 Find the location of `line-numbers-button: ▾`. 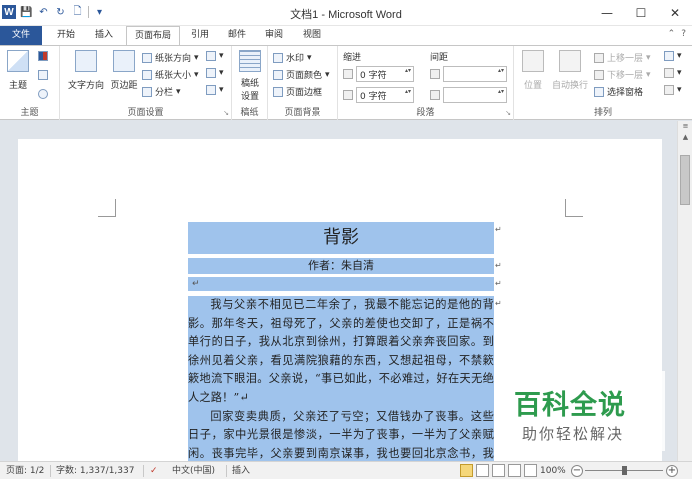

line-numbers-button: ▾ is located at coordinates (215, 73).